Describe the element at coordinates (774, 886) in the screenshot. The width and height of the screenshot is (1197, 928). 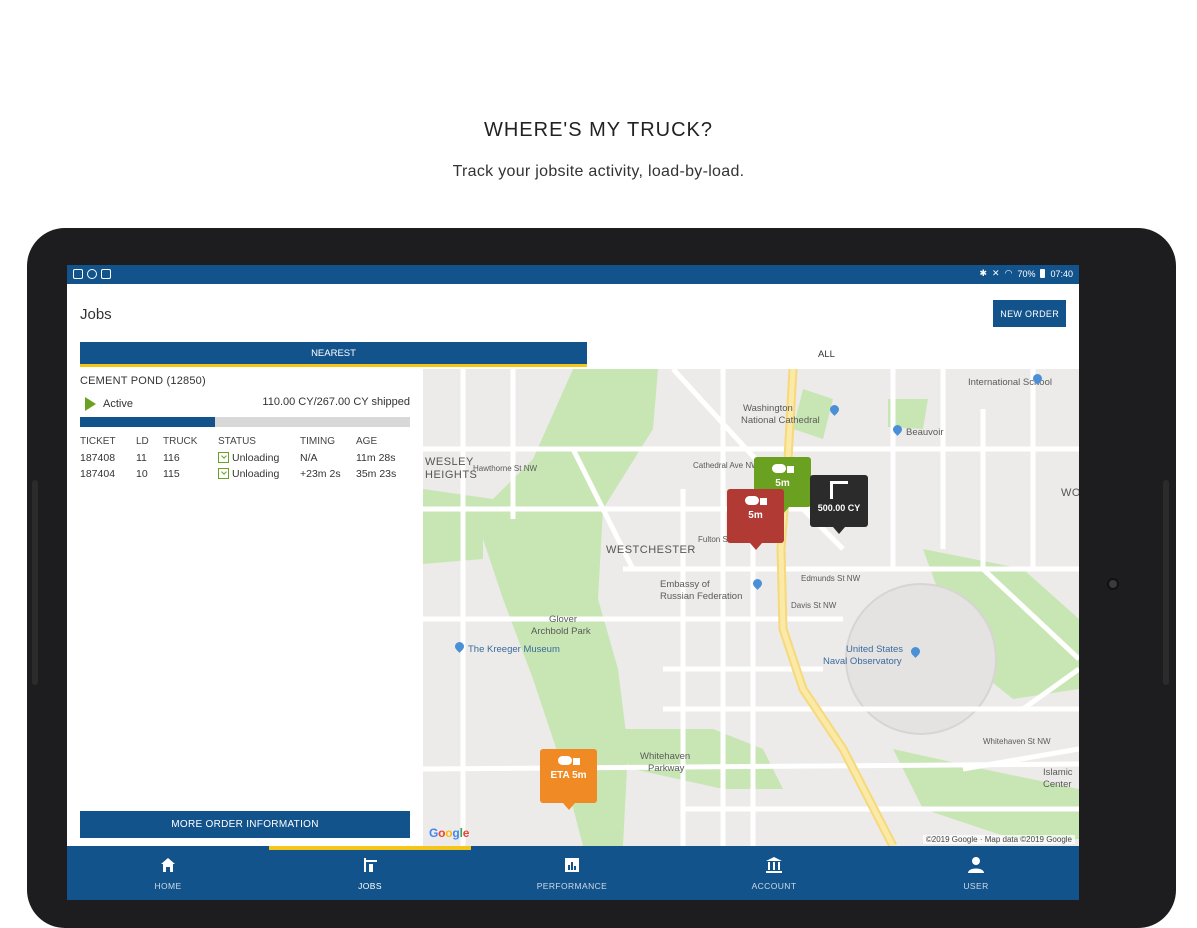
I see `nav-account-label: ACCOUNT` at that location.